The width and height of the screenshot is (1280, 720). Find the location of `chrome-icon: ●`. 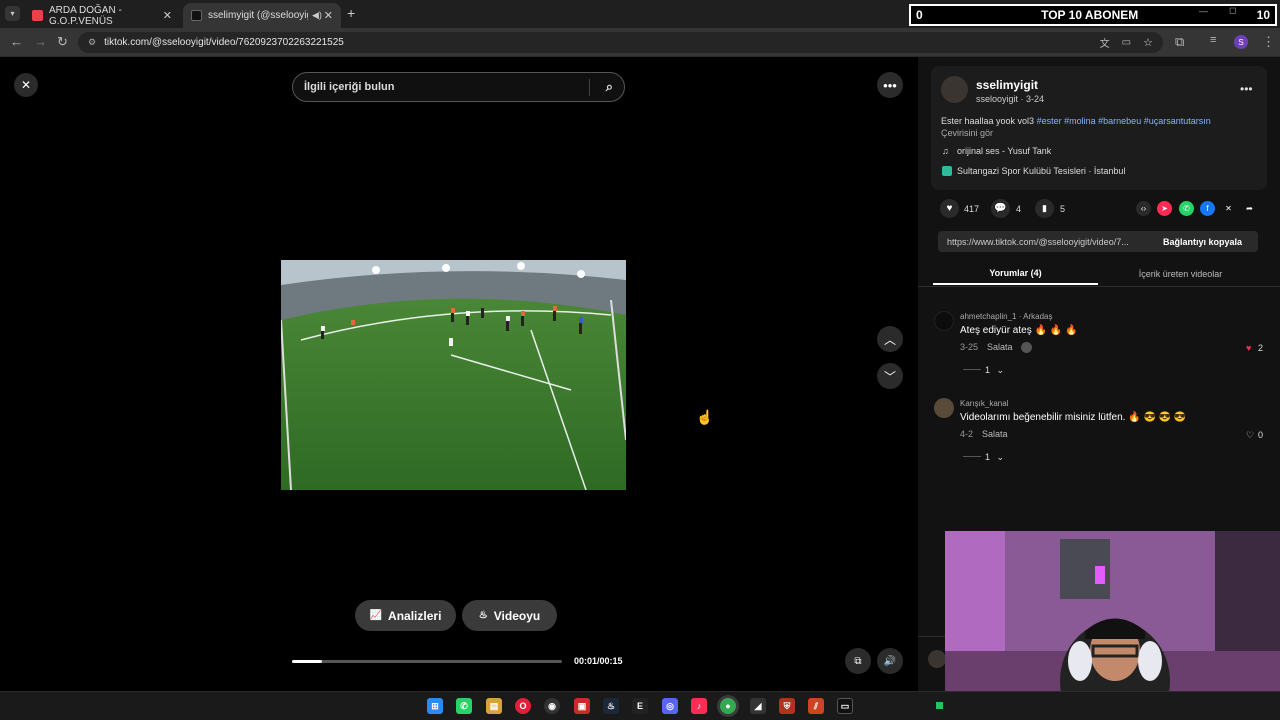

chrome-icon: ● is located at coordinates (728, 706).